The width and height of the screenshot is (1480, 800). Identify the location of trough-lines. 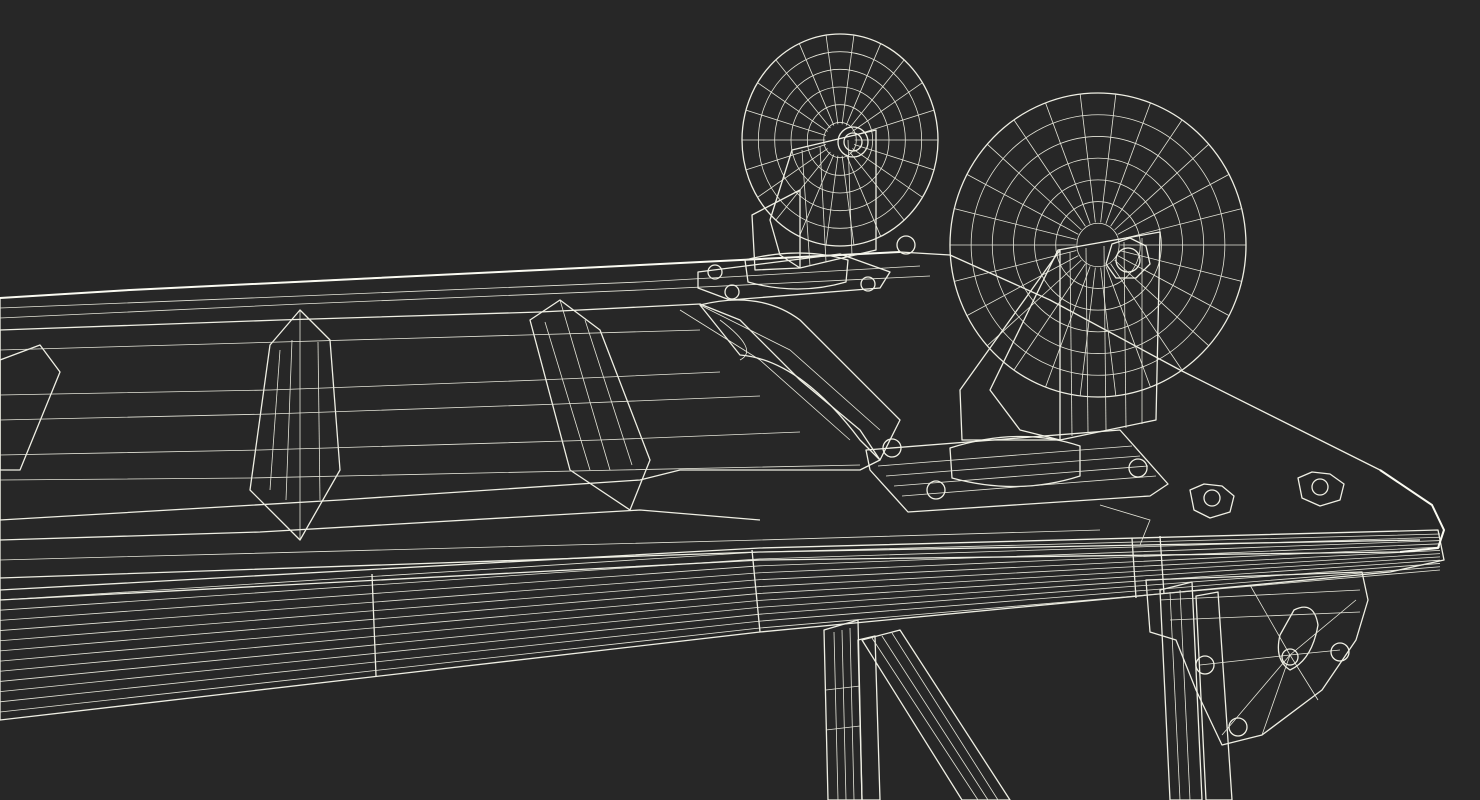
(440, 392).